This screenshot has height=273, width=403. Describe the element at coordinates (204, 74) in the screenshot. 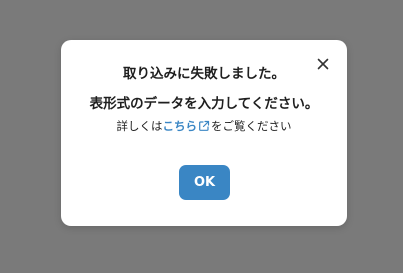

I see `dialog-title: 取り込みに失敗しました。` at that location.